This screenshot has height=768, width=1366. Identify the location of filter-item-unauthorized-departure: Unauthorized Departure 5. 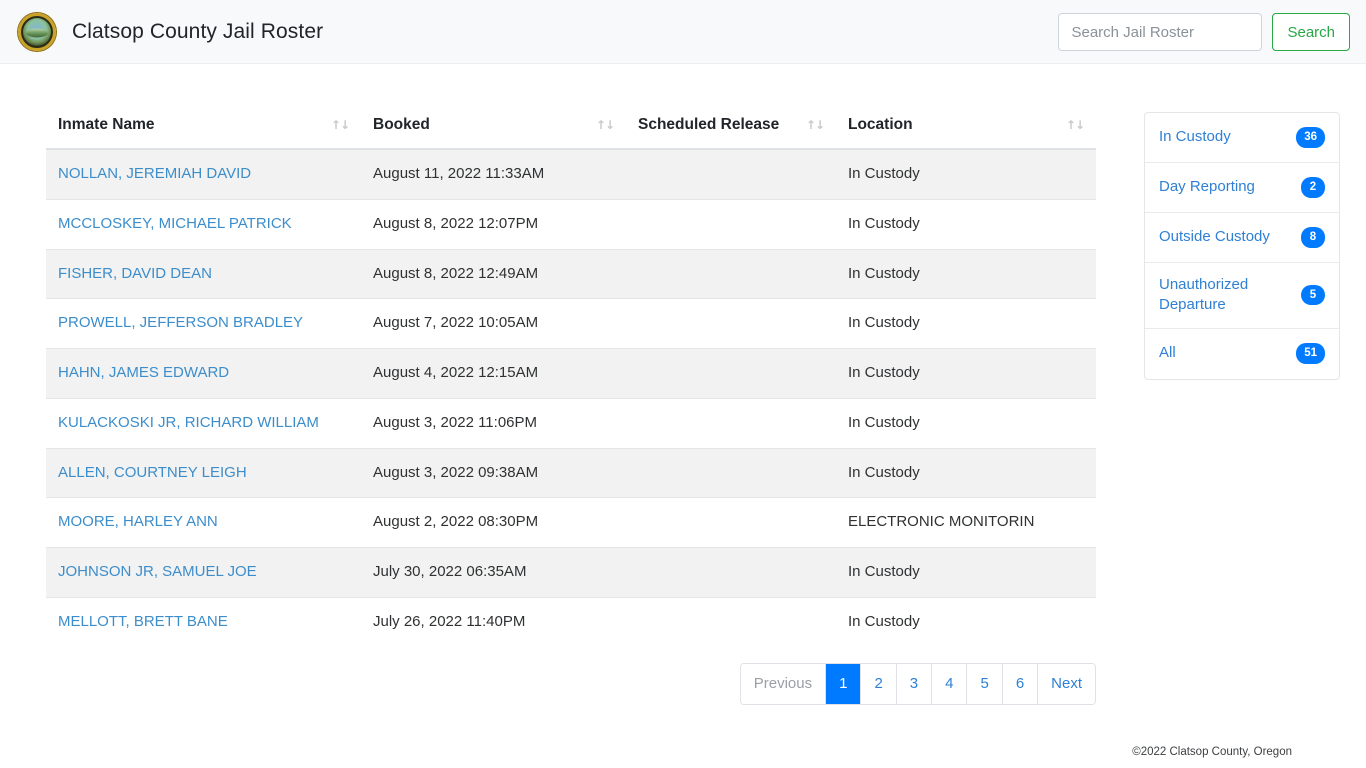
(1242, 296).